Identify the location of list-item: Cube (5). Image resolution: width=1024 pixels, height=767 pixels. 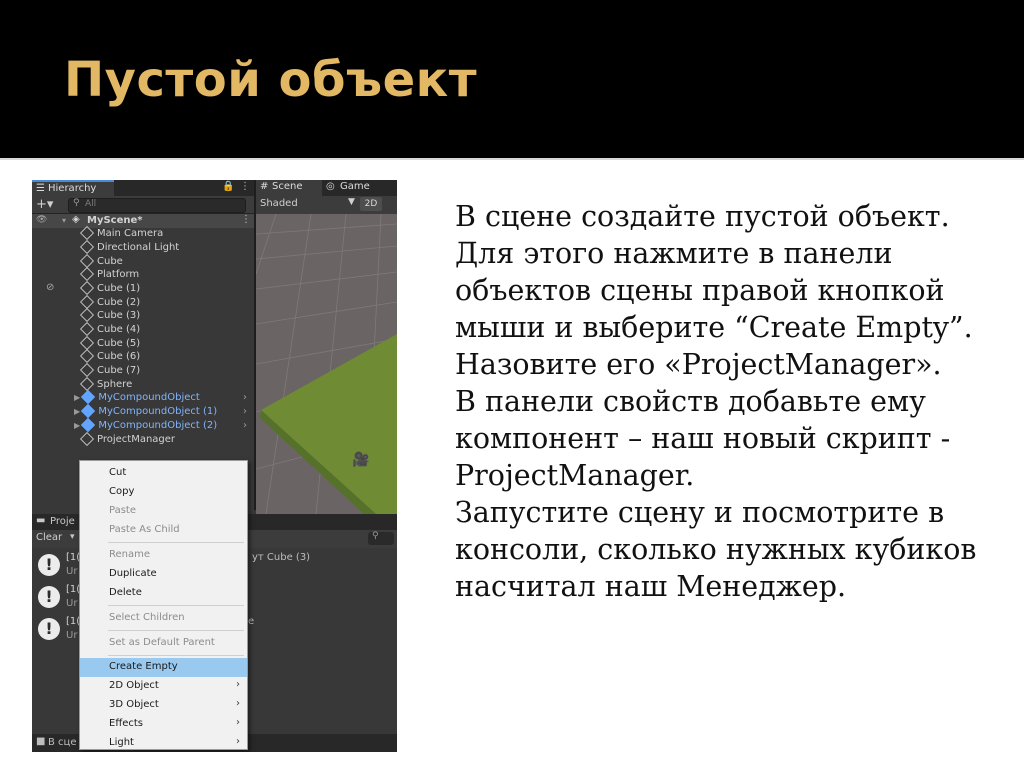
(109, 343).